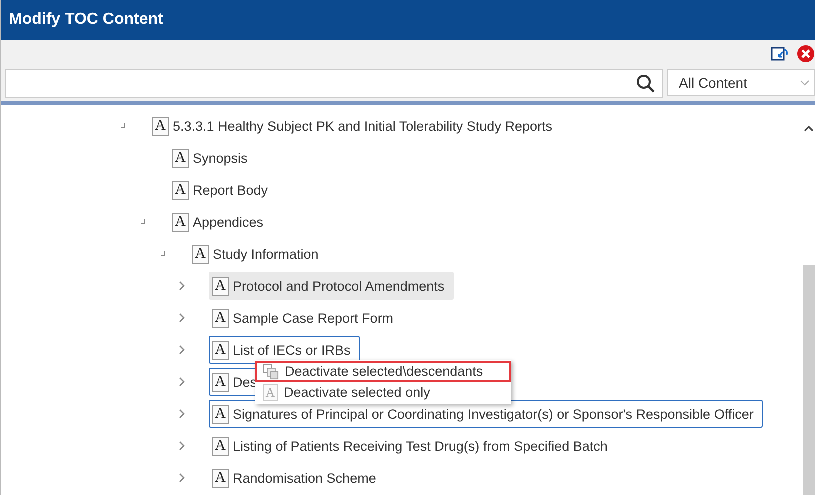 The width and height of the screenshot is (815, 495). I want to click on window-title: Modify TOC Content, so click(86, 20).